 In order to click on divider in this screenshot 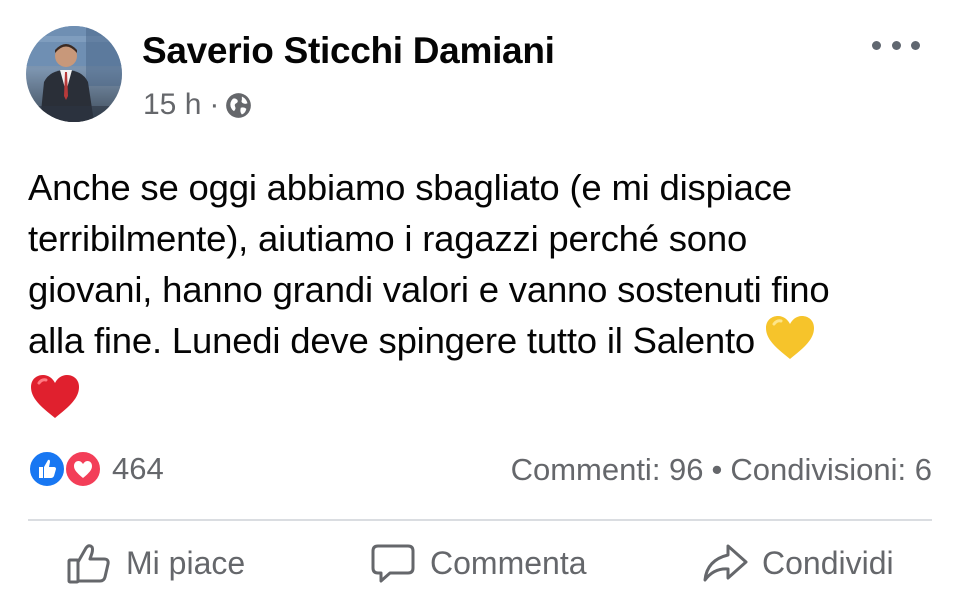, I will do `click(480, 520)`.